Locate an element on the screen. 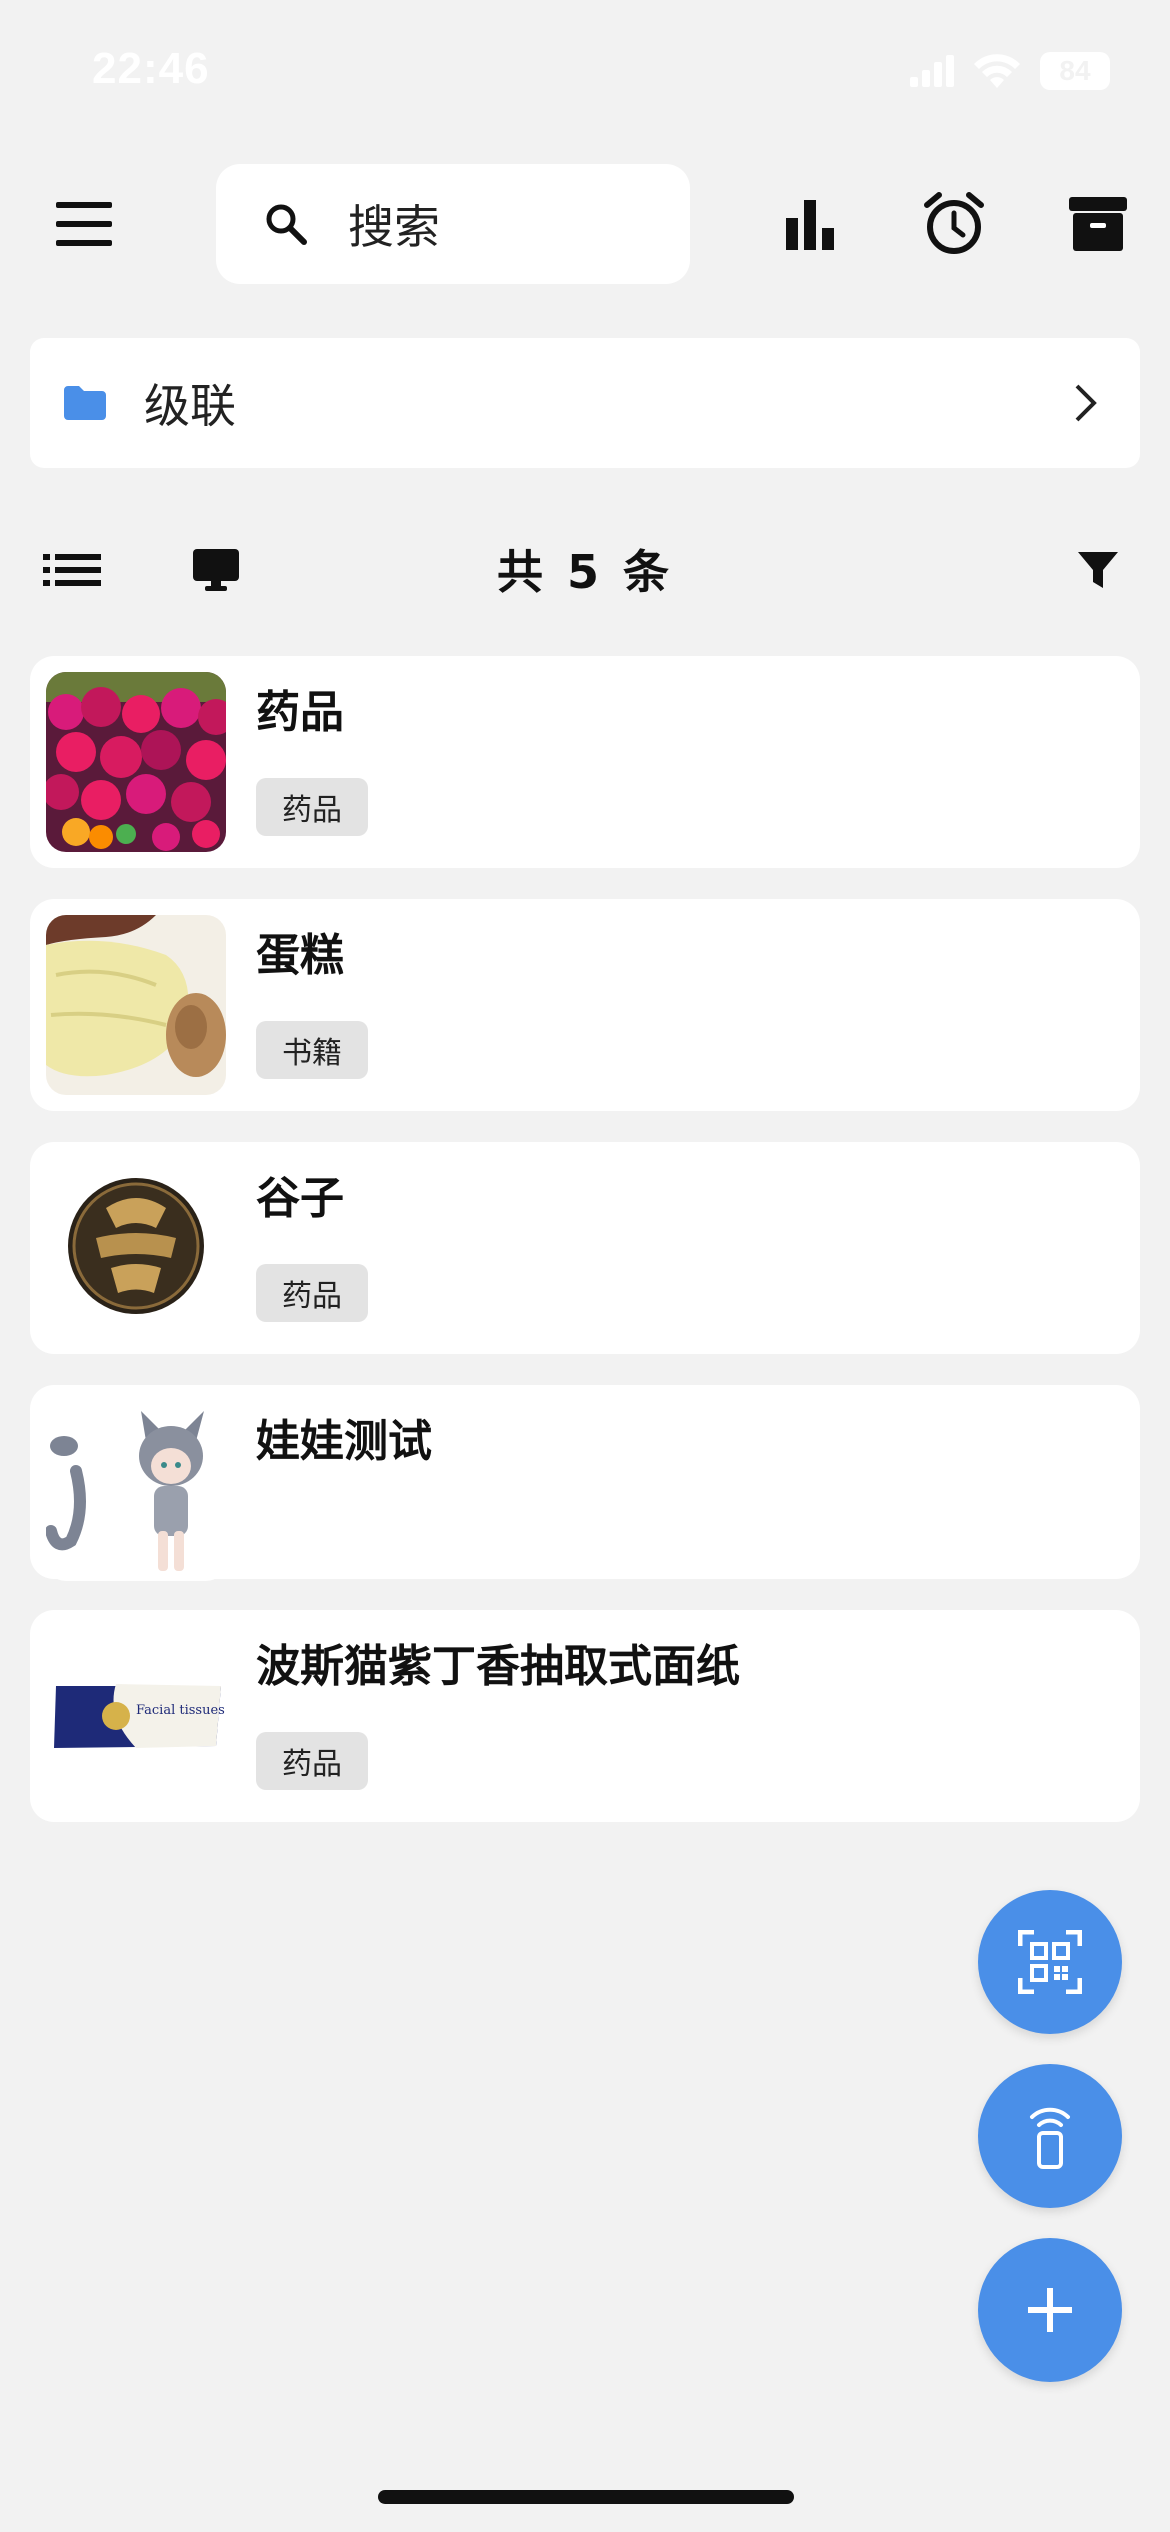  folder-label: 级联 is located at coordinates (190, 406).